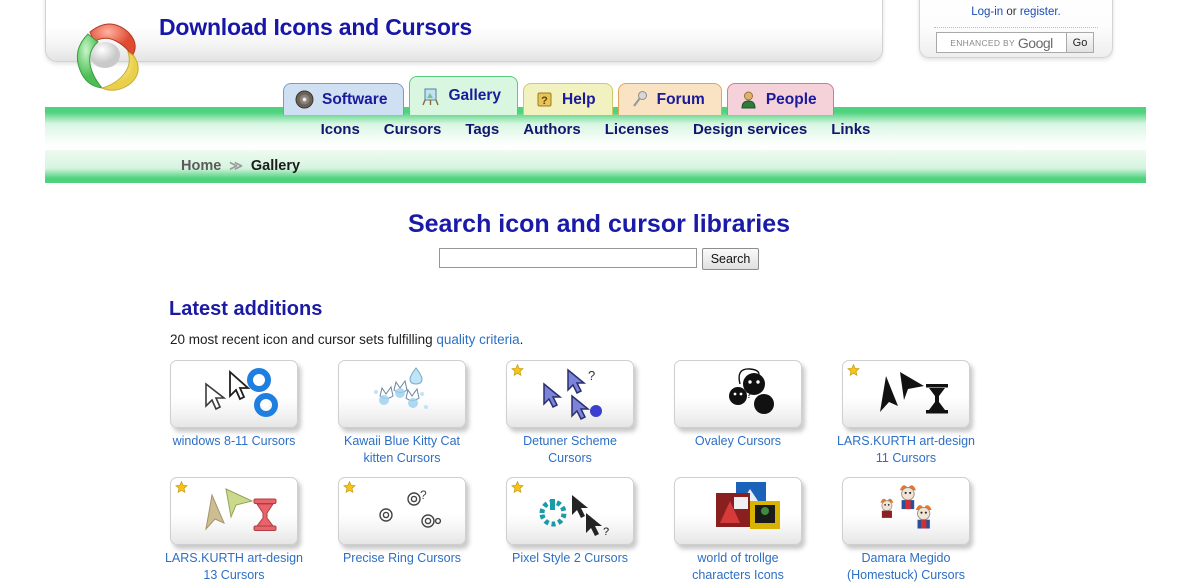 The height and width of the screenshot is (588, 1198). What do you see at coordinates (482, 129) in the screenshot?
I see `subnav-item-tags: Tags` at bounding box center [482, 129].